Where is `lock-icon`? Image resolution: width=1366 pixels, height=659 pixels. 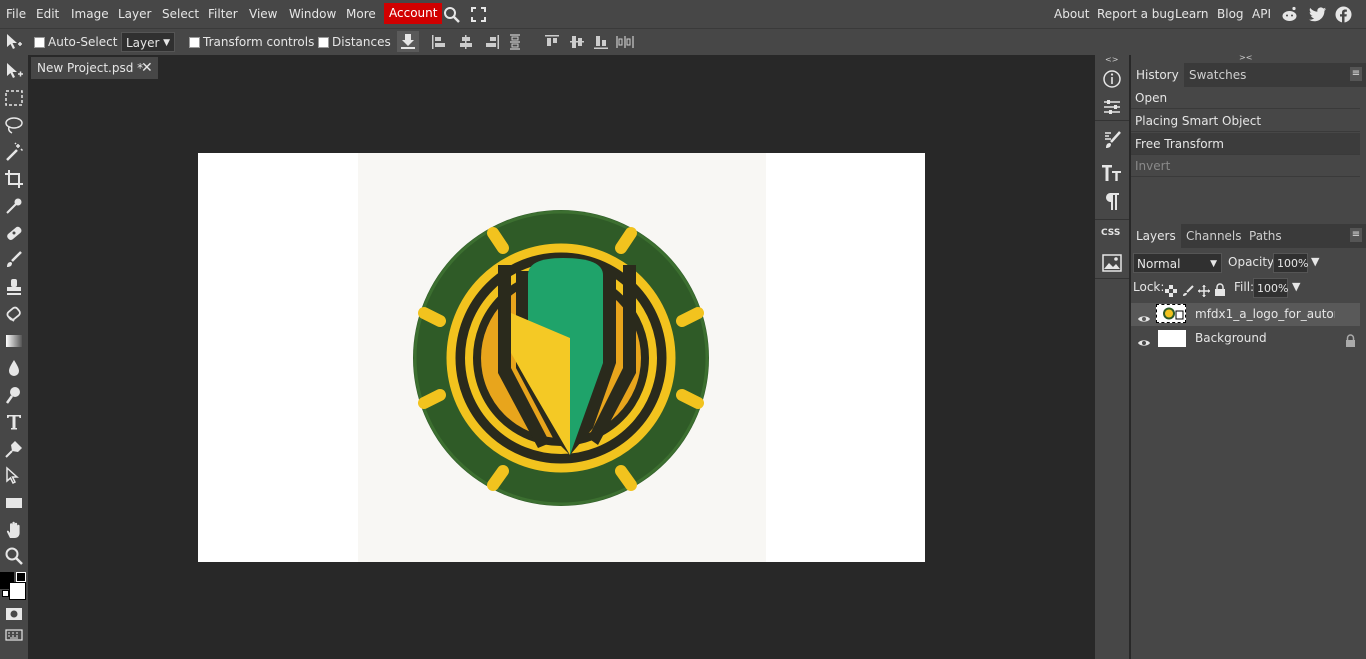 lock-icon is located at coordinates (1350, 343).